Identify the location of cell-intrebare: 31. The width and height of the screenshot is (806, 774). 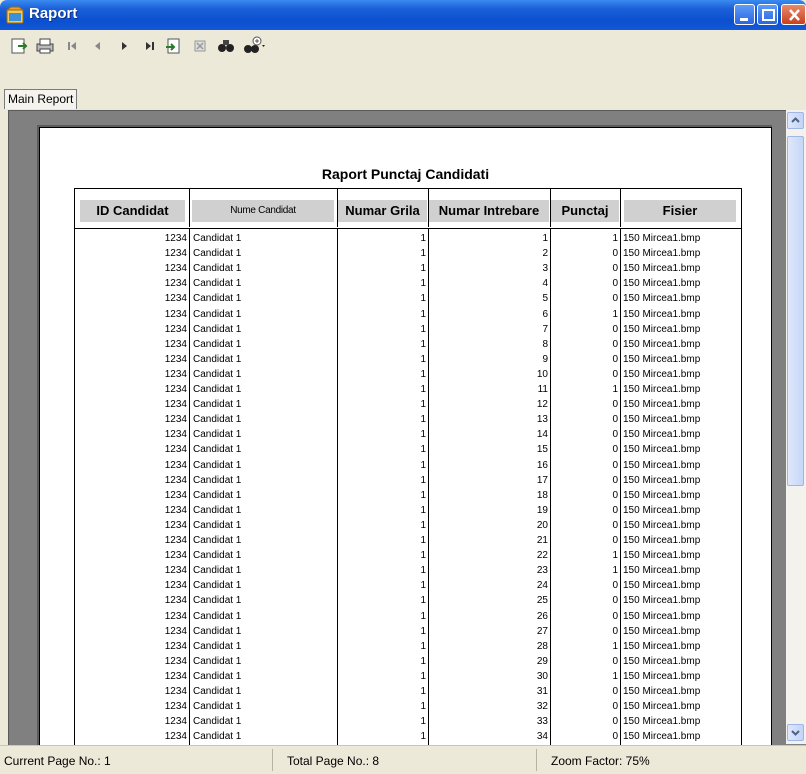
(542, 691).